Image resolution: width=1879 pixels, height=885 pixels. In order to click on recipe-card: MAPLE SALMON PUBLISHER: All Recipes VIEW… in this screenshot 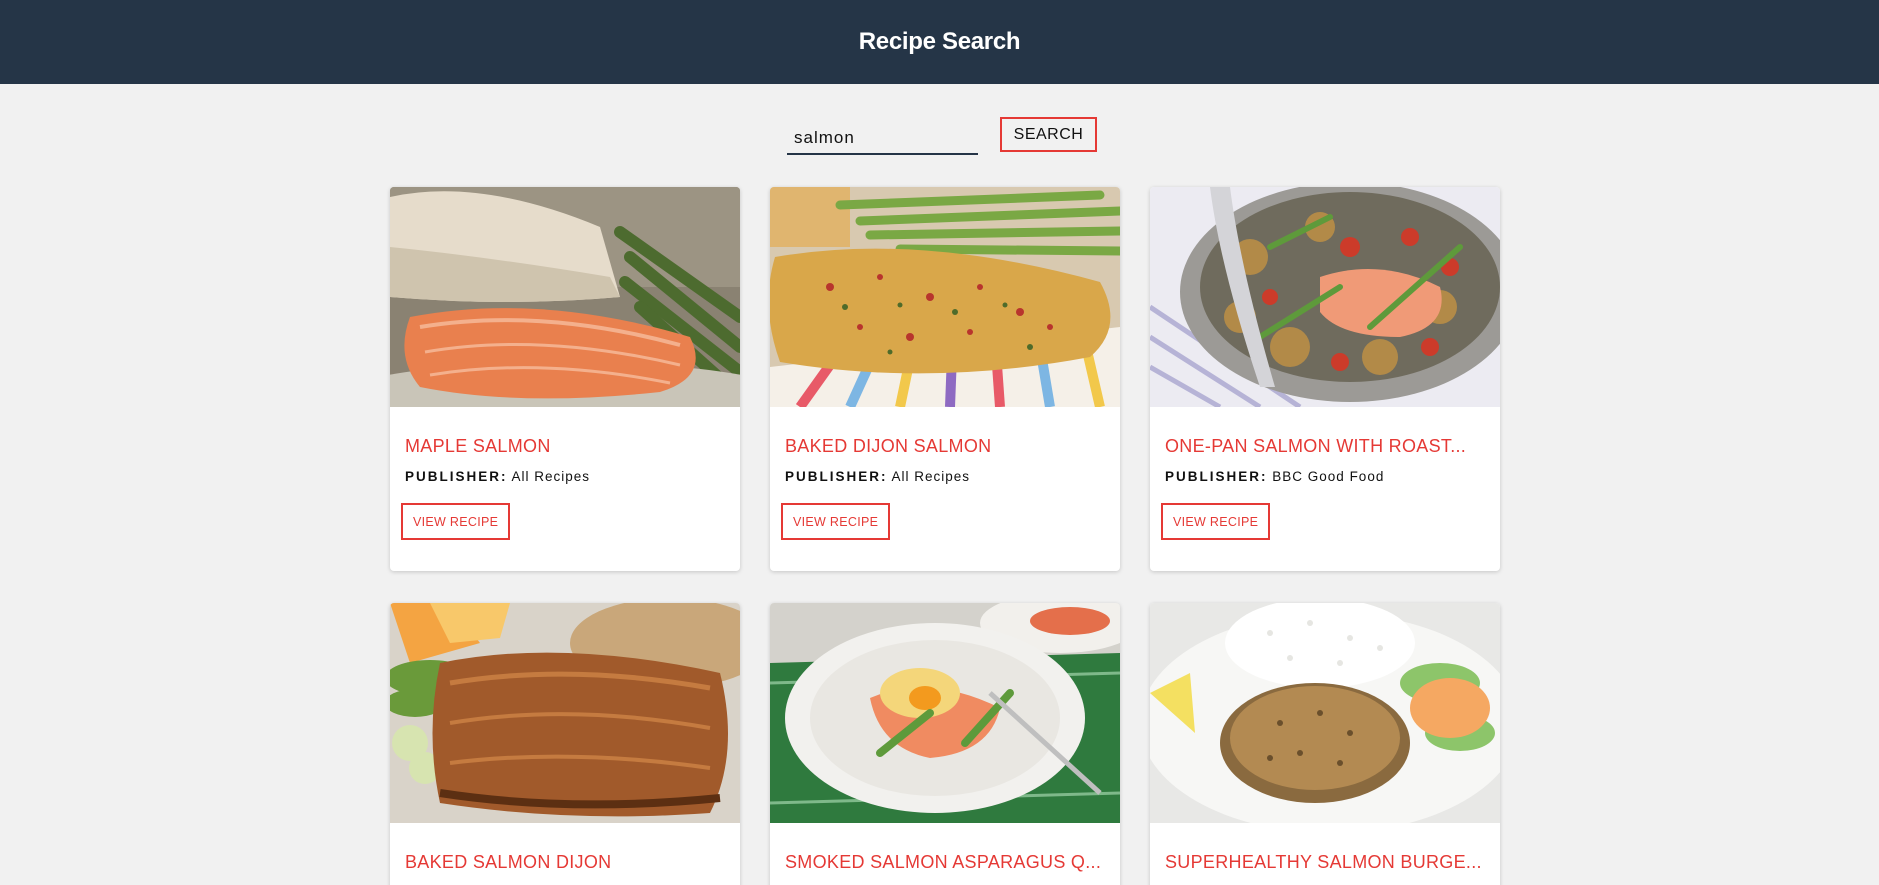, I will do `click(565, 379)`.